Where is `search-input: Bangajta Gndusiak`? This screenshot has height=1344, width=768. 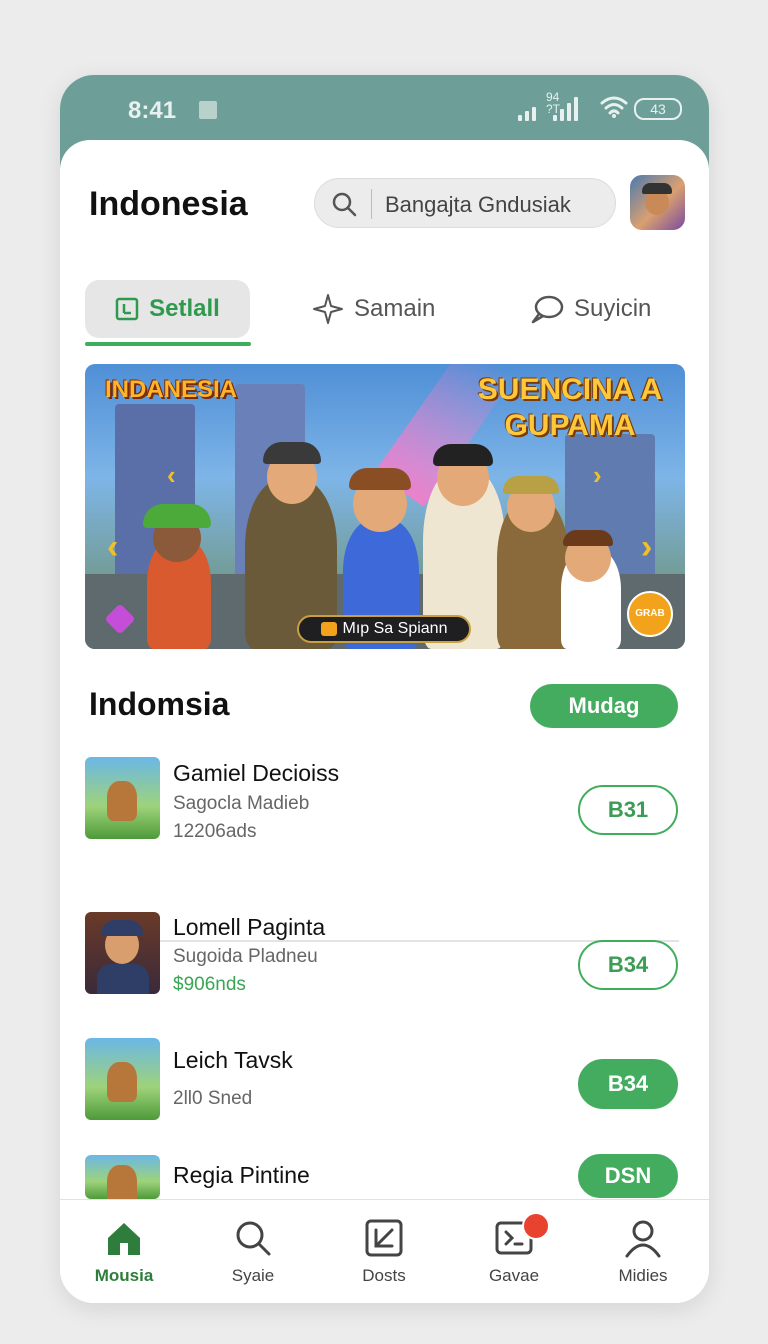 search-input: Bangajta Gndusiak is located at coordinates (465, 203).